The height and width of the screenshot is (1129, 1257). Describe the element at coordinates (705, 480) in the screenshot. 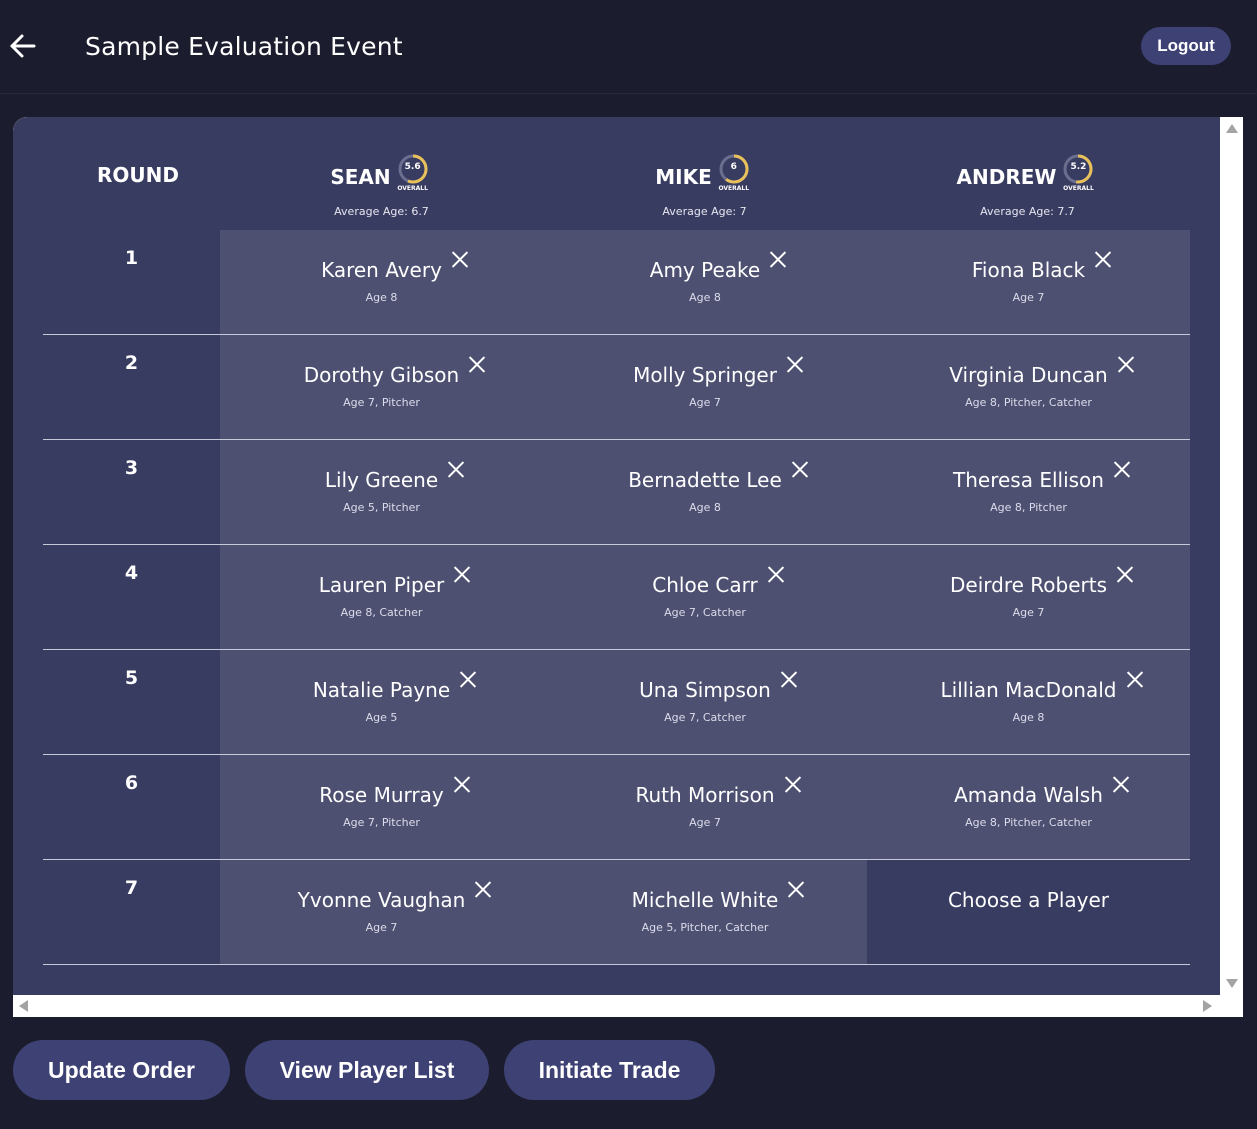

I see `player-name: Bernadette Lee` at that location.